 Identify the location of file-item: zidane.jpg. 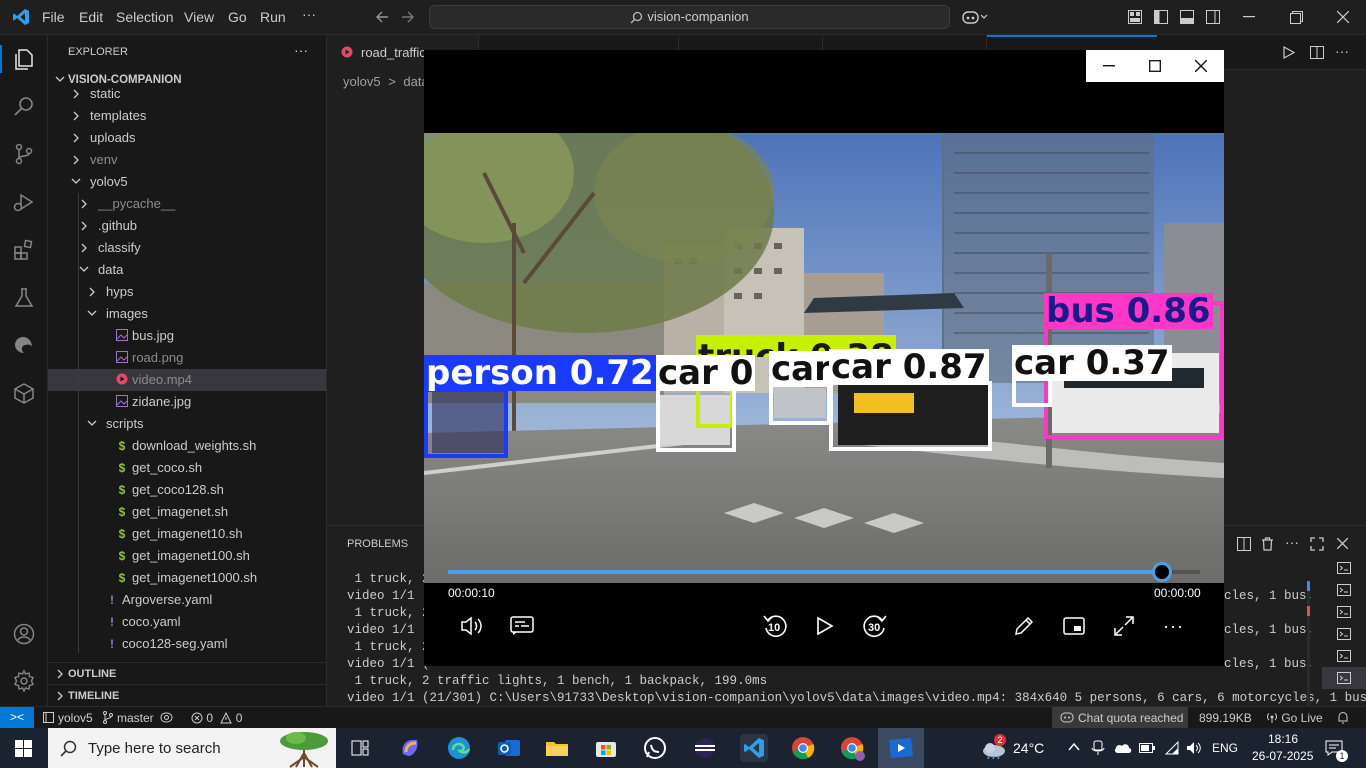
(187, 402).